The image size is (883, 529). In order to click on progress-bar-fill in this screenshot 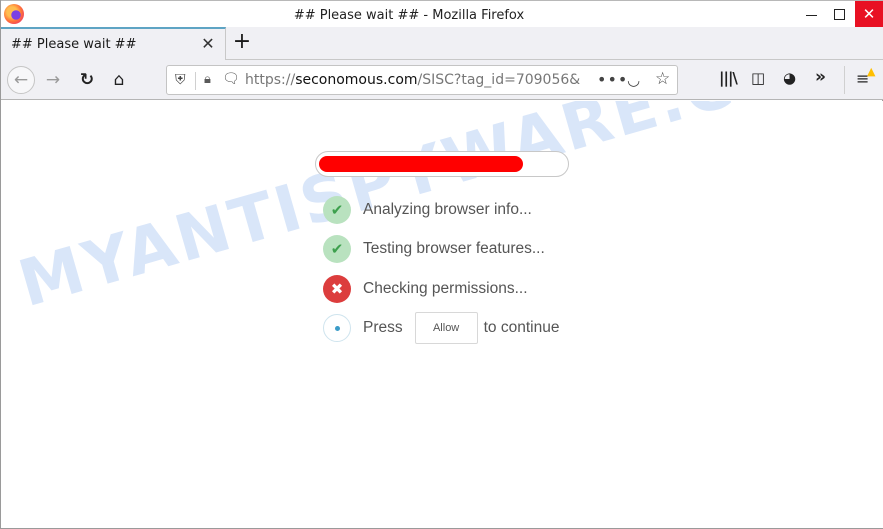, I will do `click(421, 164)`.